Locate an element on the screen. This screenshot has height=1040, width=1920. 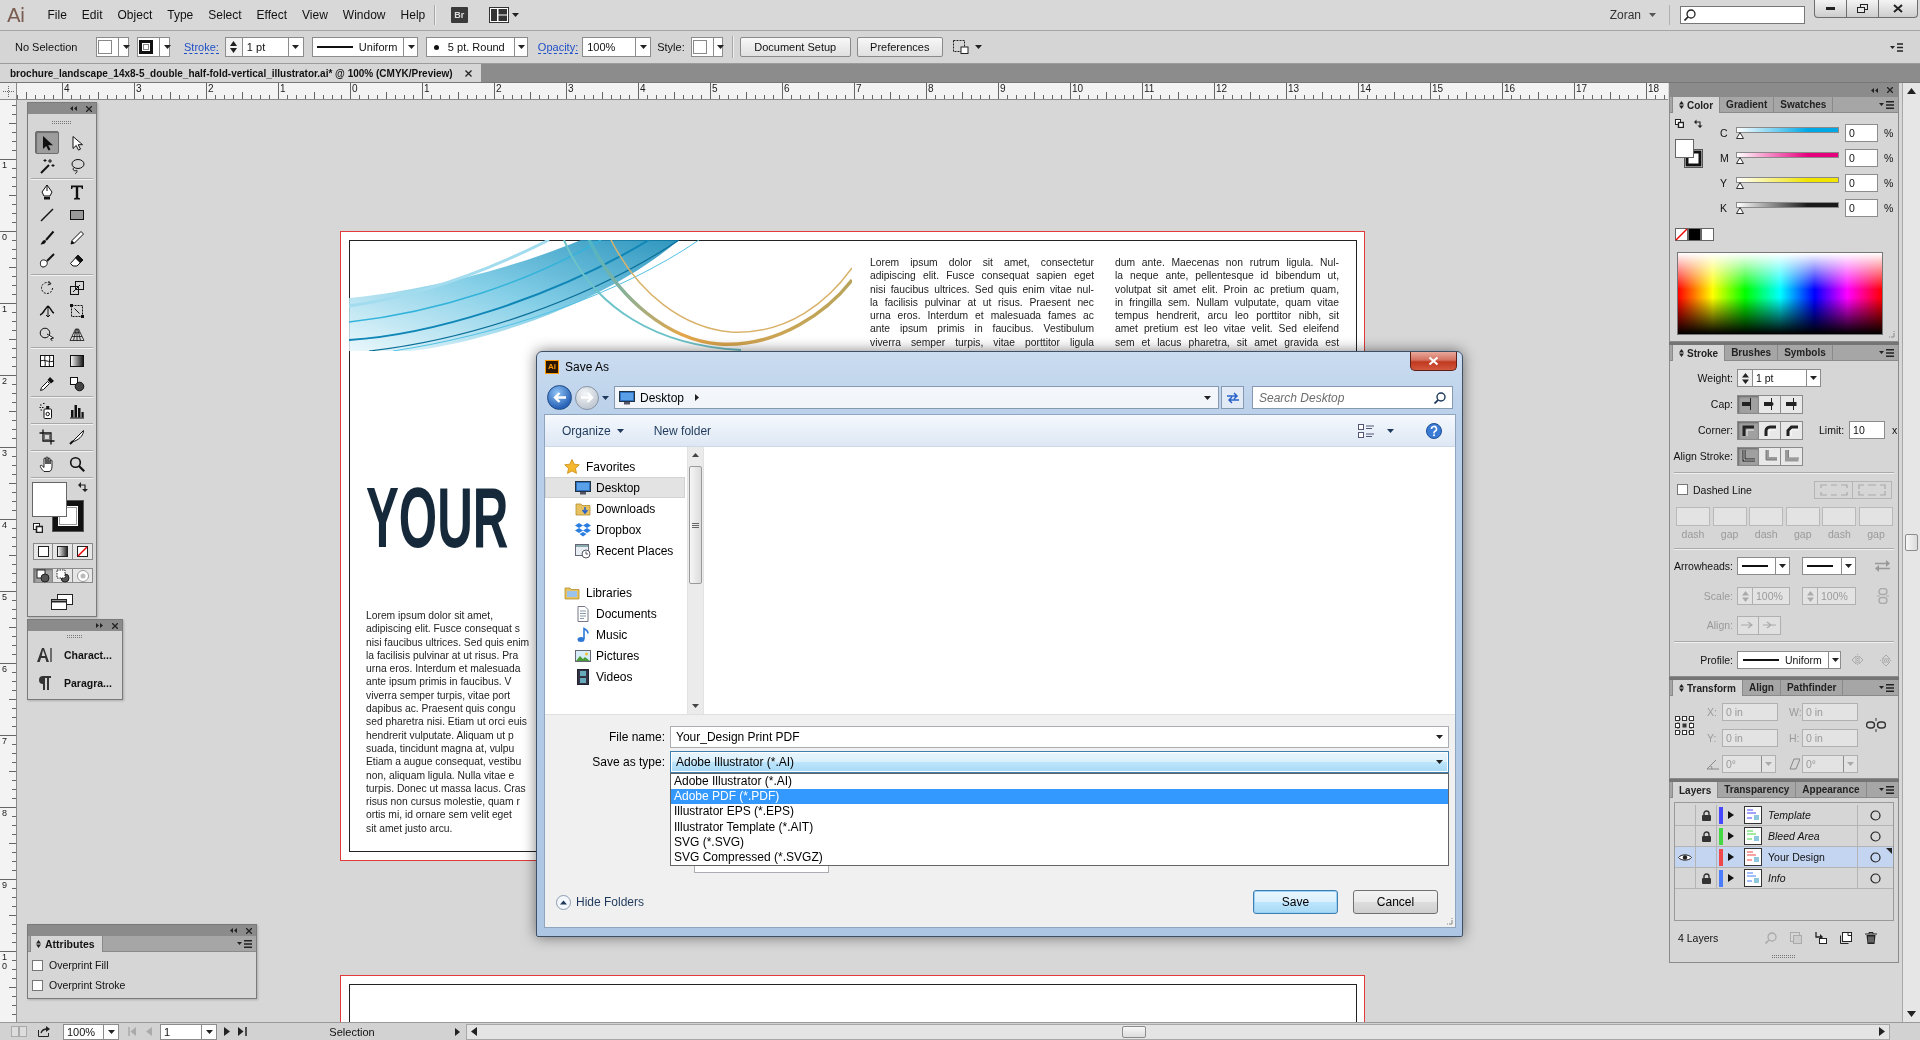
panel-tab: Gradient is located at coordinates (1747, 104).